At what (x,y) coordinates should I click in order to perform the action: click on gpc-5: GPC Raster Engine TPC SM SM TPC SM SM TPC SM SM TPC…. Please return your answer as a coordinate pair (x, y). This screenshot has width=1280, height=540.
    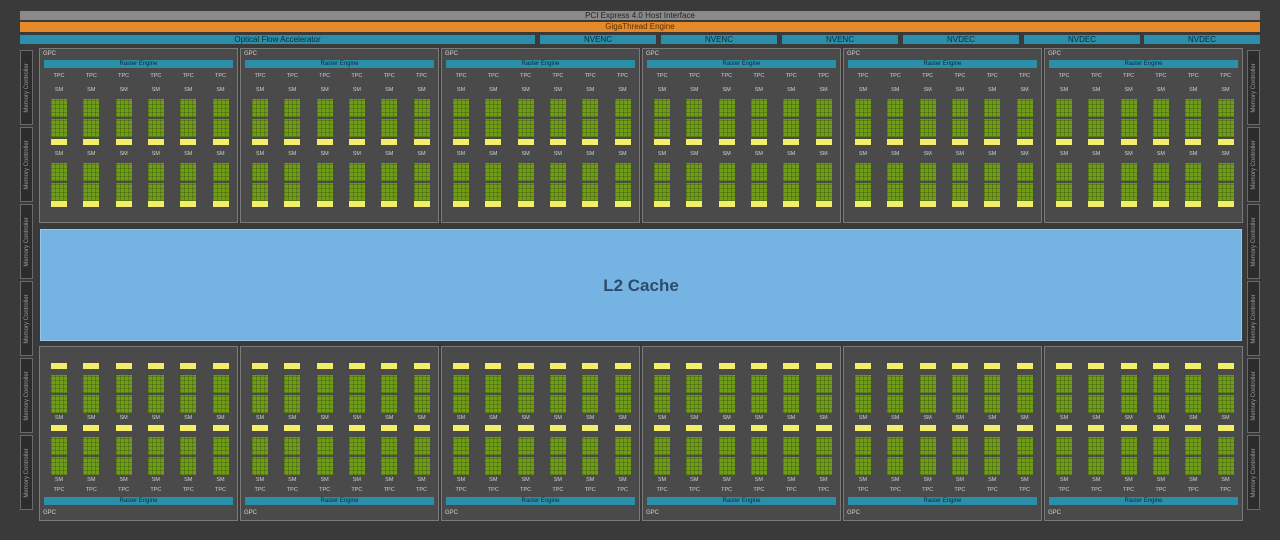
    Looking at the image, I should click on (942, 135).